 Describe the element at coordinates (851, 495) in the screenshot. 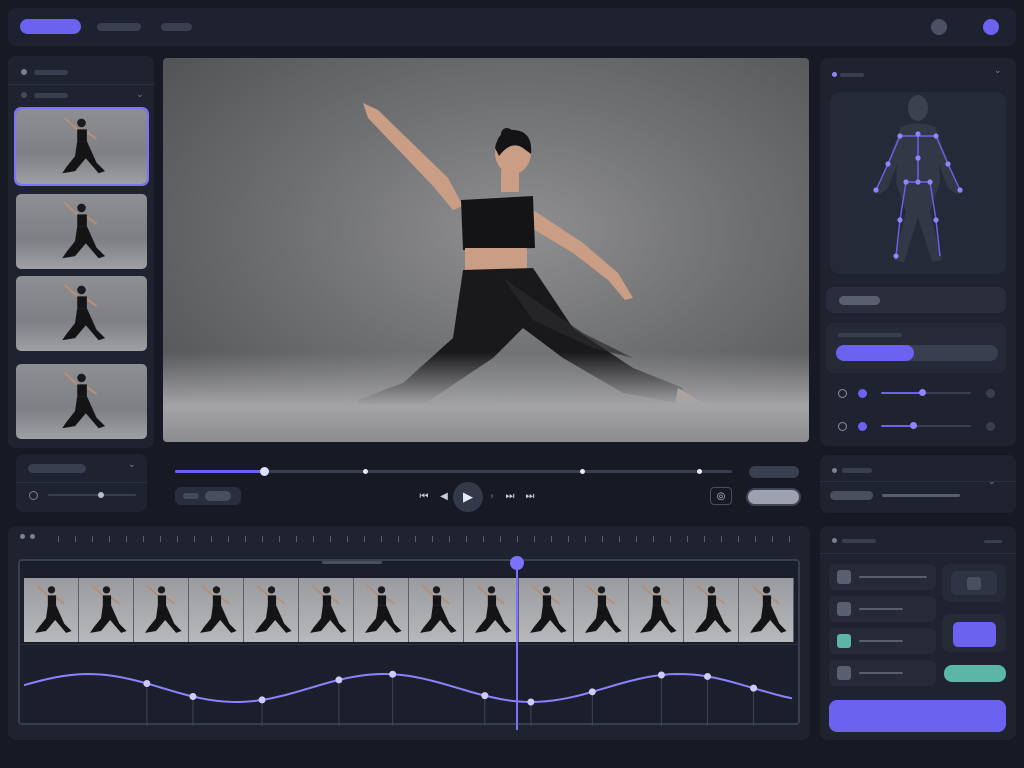

I see `blend-mode-field` at that location.